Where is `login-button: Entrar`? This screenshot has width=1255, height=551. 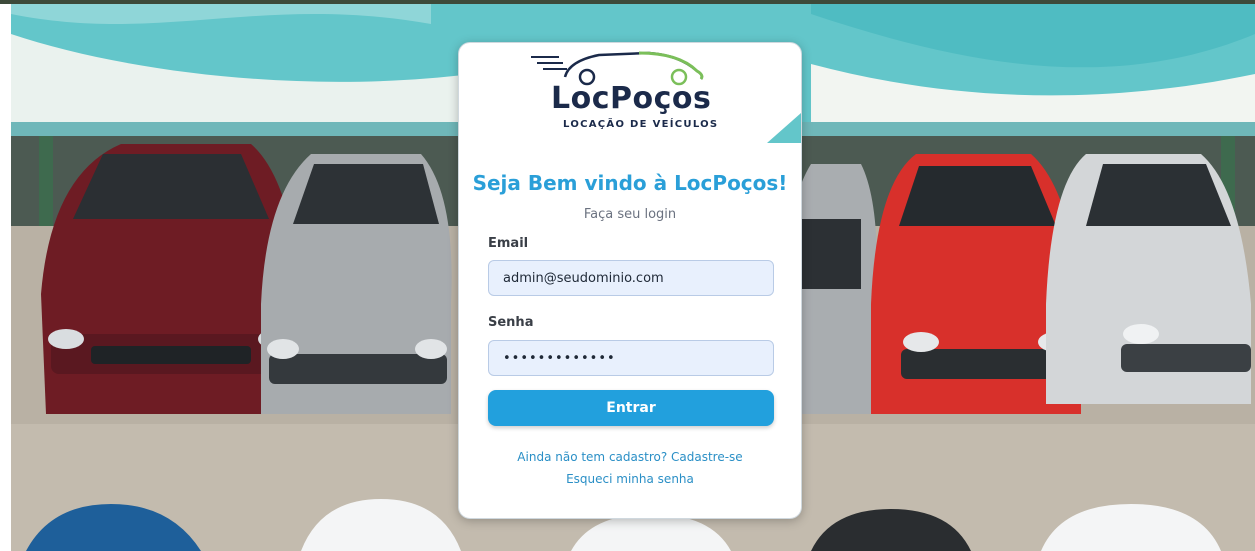 login-button: Entrar is located at coordinates (631, 408).